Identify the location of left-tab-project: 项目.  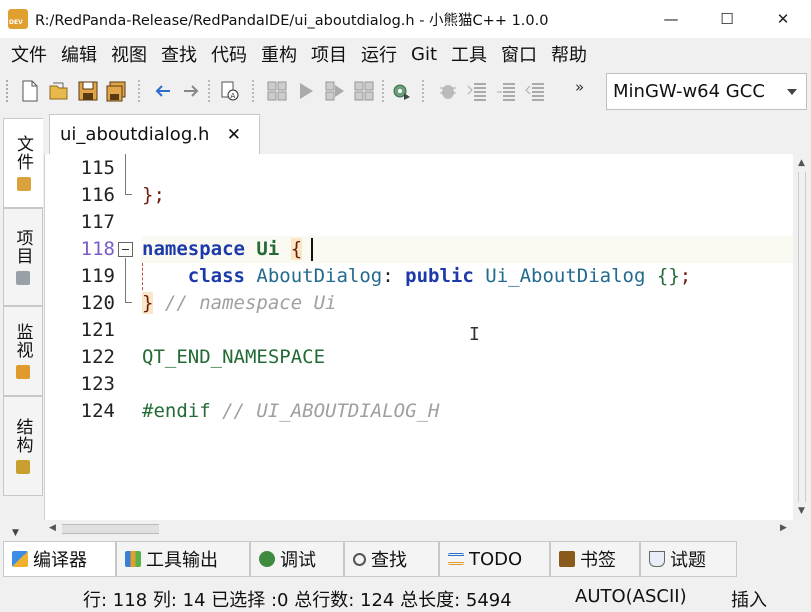
(23, 257).